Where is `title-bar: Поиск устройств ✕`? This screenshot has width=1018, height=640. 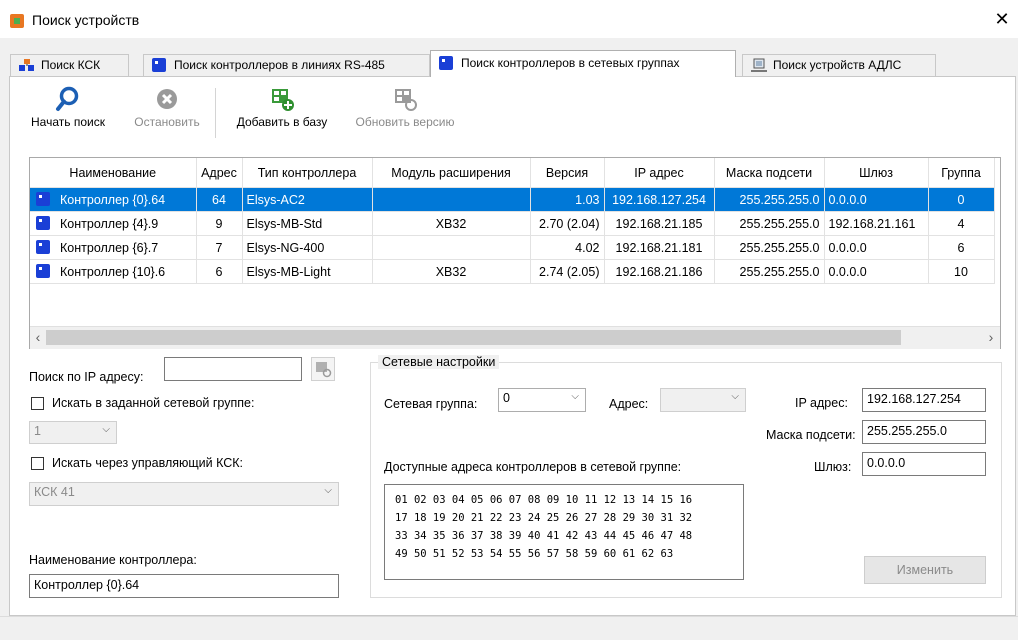 title-bar: Поиск устройств ✕ is located at coordinates (509, 19).